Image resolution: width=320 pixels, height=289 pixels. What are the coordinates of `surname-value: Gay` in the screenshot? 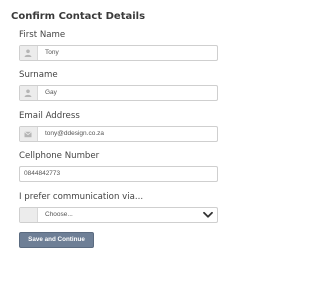 It's located at (51, 92).